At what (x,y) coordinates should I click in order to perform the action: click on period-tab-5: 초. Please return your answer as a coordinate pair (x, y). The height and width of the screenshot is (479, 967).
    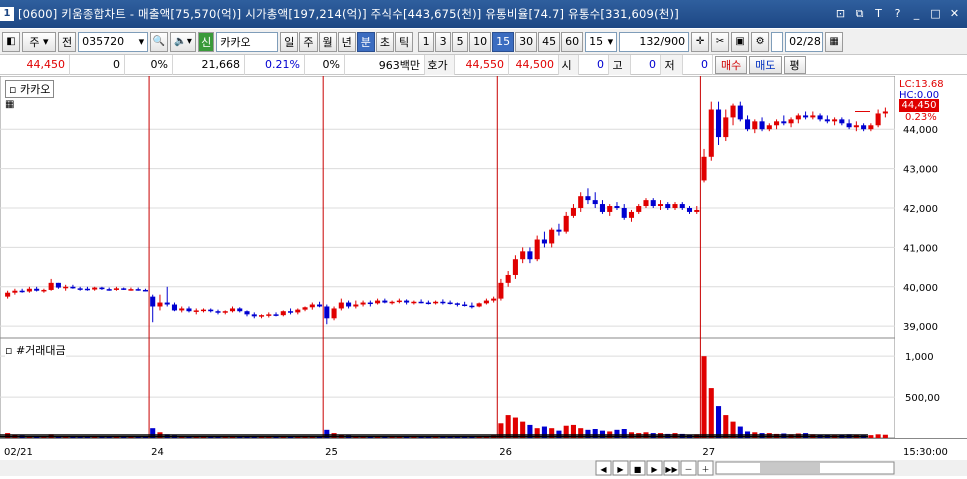
    Looking at the image, I should click on (384, 41).